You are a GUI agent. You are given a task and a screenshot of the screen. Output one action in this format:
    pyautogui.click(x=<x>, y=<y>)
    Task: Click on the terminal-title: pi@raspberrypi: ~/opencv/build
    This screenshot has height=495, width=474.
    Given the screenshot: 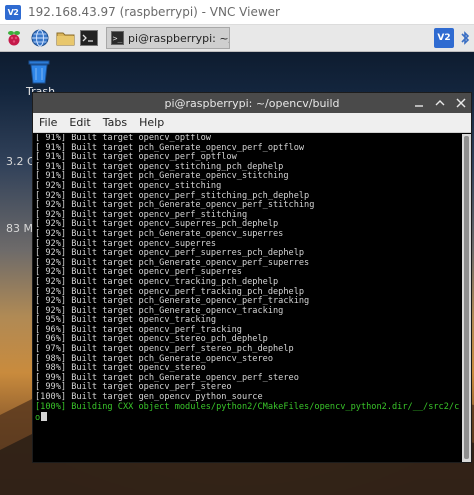 What is the action you would take?
    pyautogui.click(x=252, y=103)
    